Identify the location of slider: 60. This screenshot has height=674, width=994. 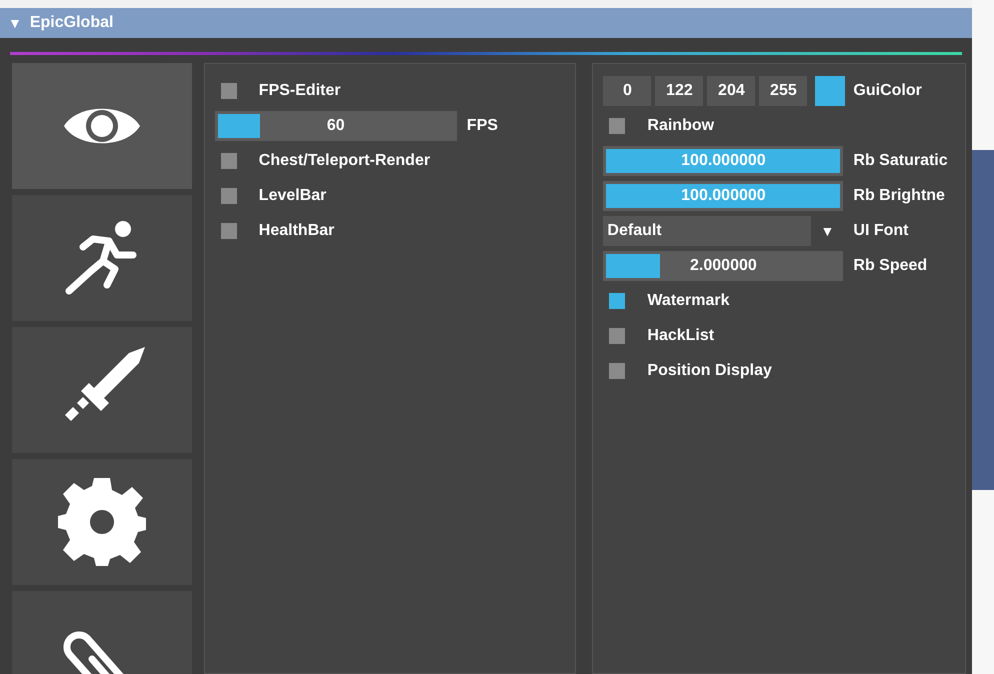
(335, 126).